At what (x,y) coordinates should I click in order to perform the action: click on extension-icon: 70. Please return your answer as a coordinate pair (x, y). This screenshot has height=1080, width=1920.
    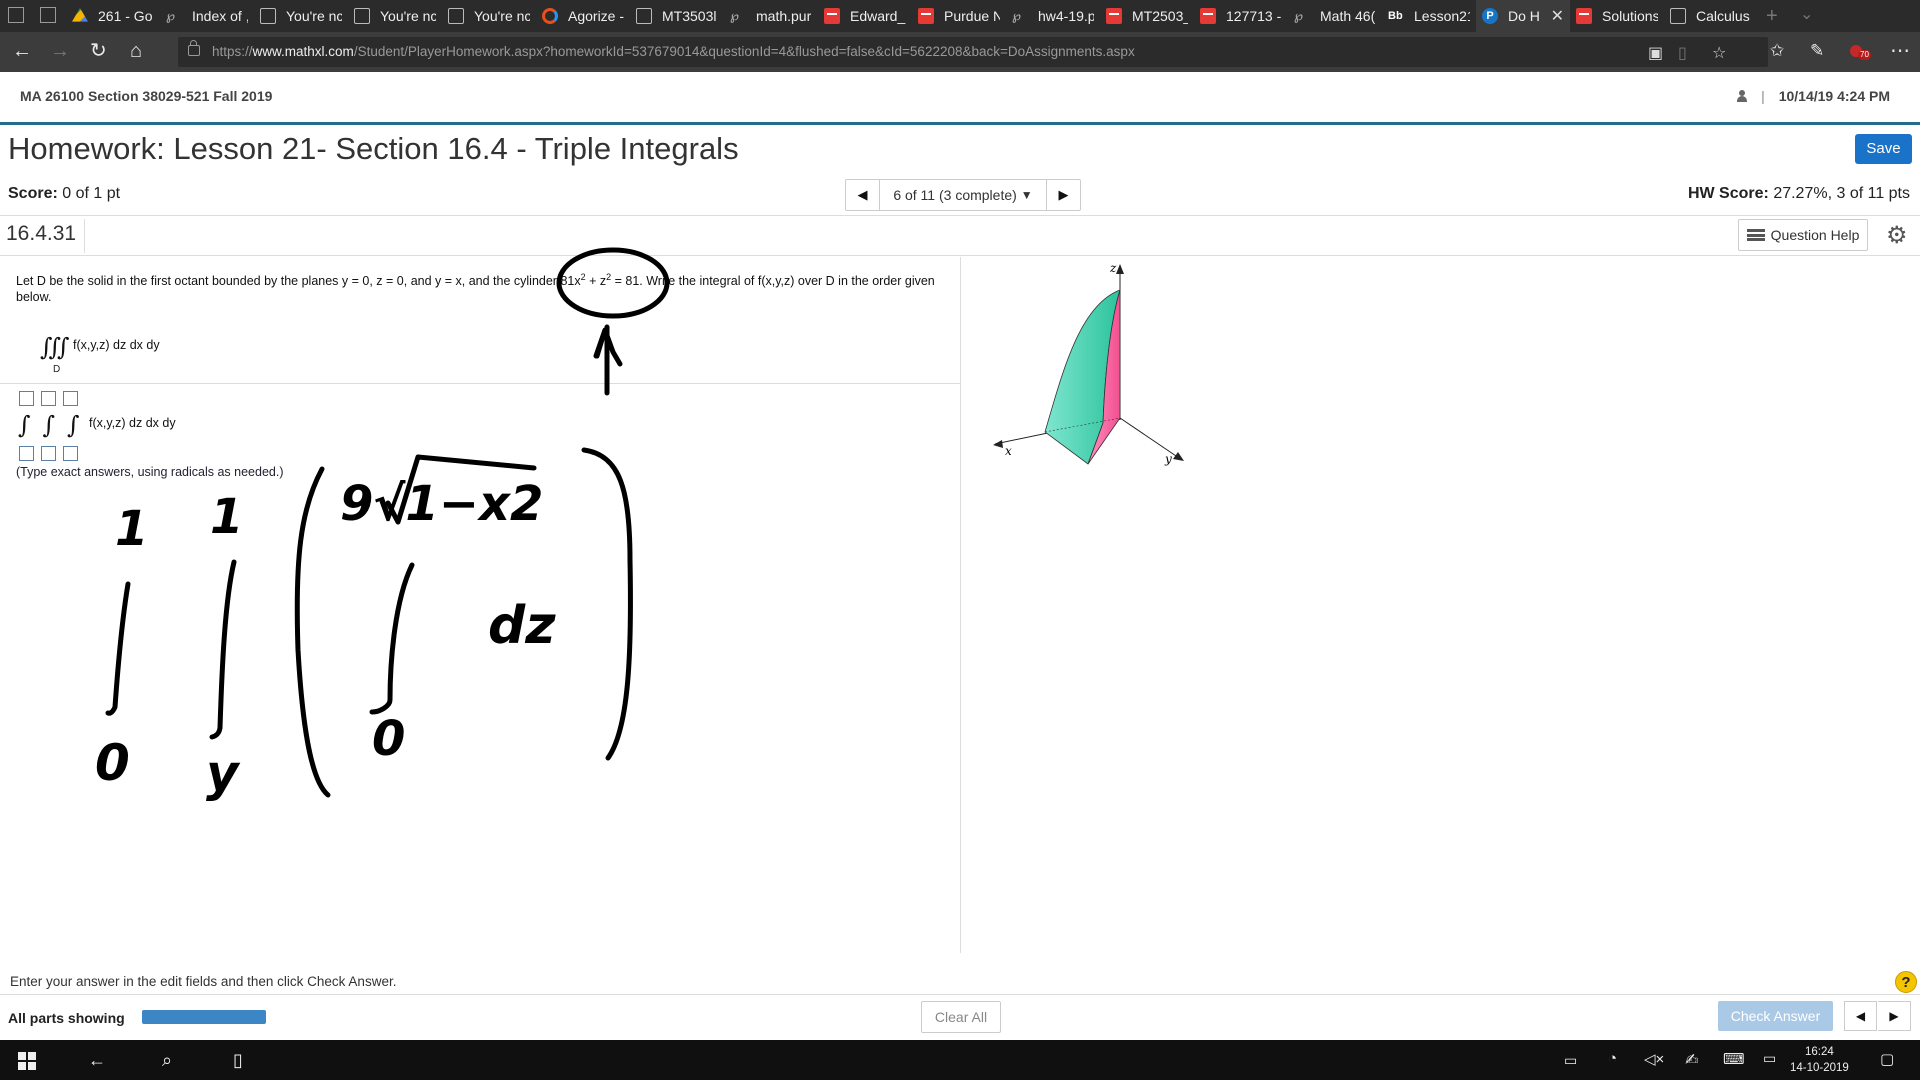
    Looking at the image, I should click on (1860, 51).